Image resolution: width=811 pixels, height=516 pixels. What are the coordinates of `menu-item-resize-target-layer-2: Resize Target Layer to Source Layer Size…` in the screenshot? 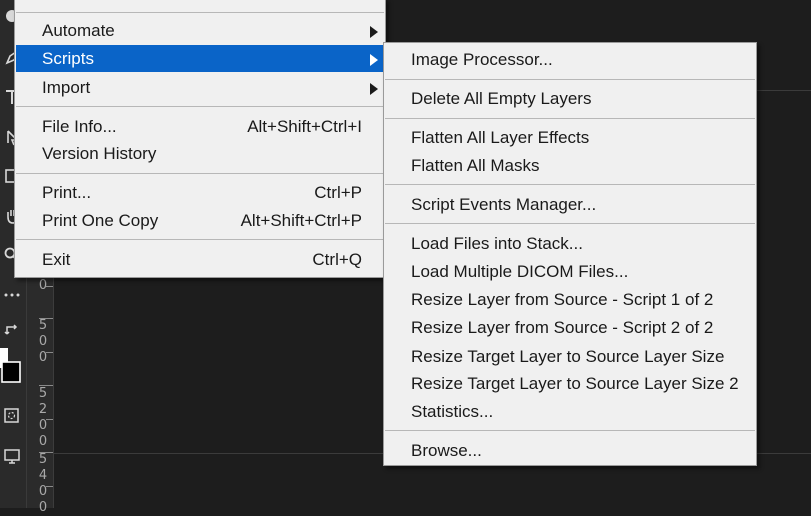 It's located at (570, 383).